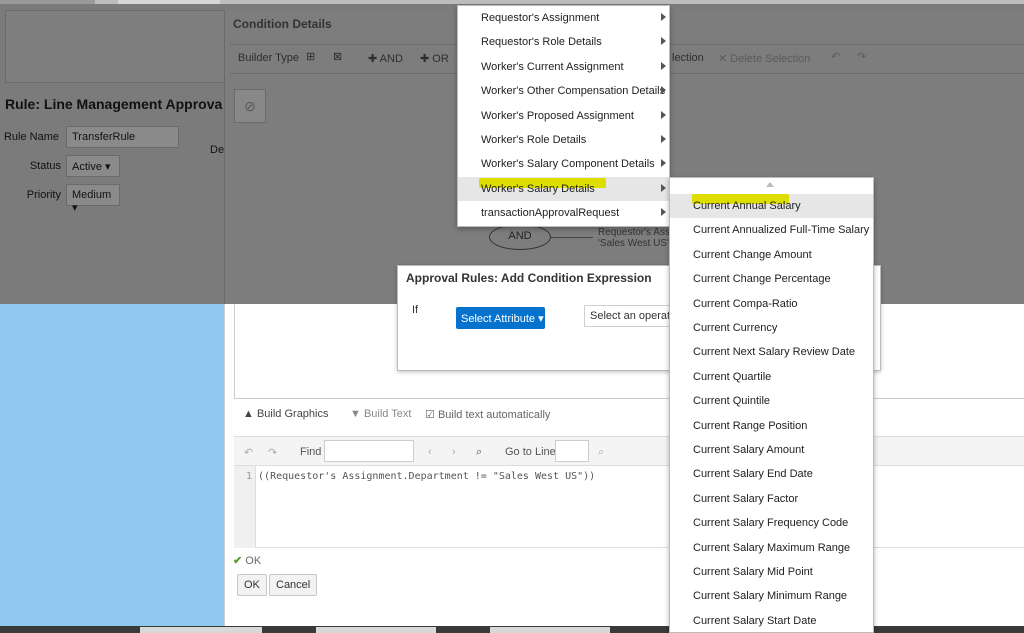 The width and height of the screenshot is (1024, 633). I want to click on menu-item-current-salary-amount: Current Salary Amount, so click(771, 450).